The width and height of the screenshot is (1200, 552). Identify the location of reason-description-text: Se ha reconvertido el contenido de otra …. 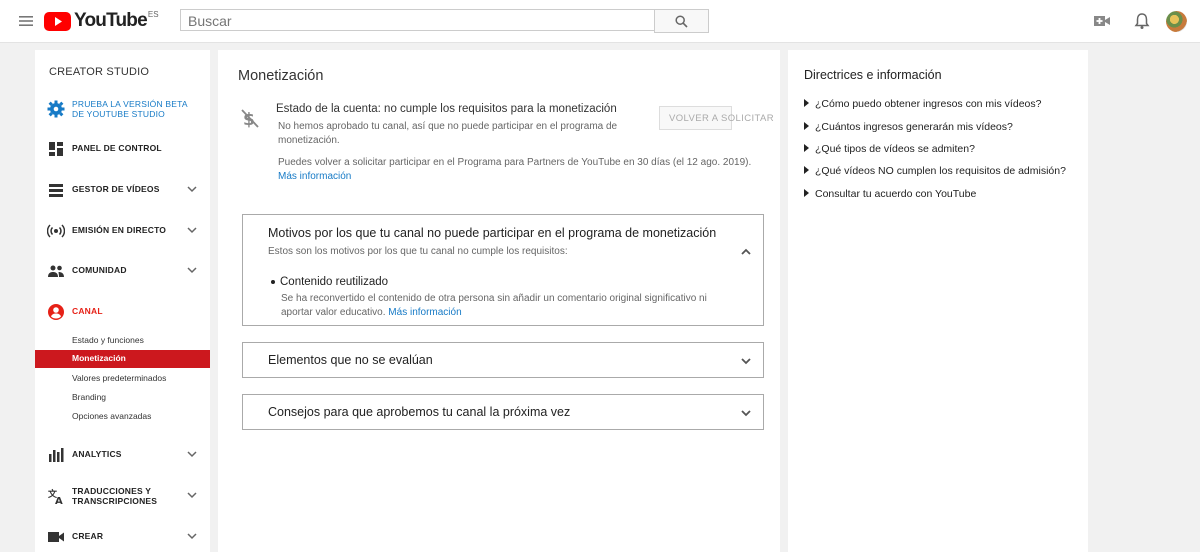
(494, 305).